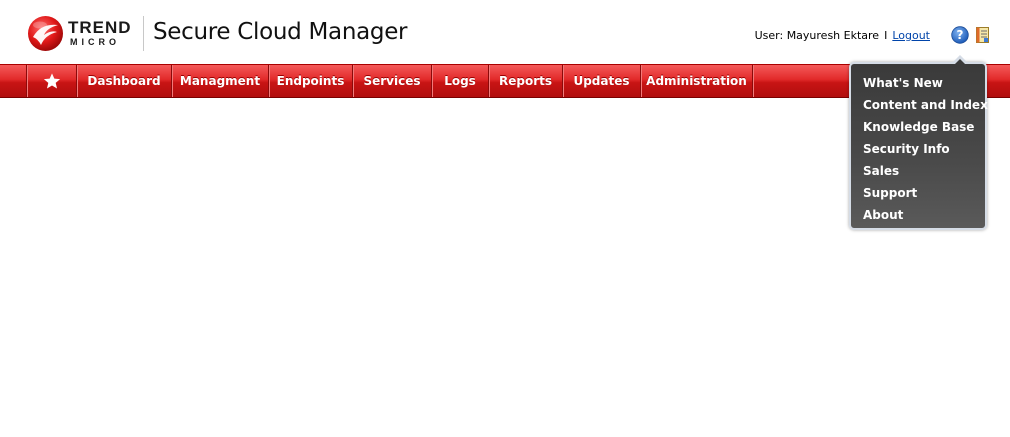 The width and height of the screenshot is (1010, 437). I want to click on help-icon: ?, so click(960, 35).